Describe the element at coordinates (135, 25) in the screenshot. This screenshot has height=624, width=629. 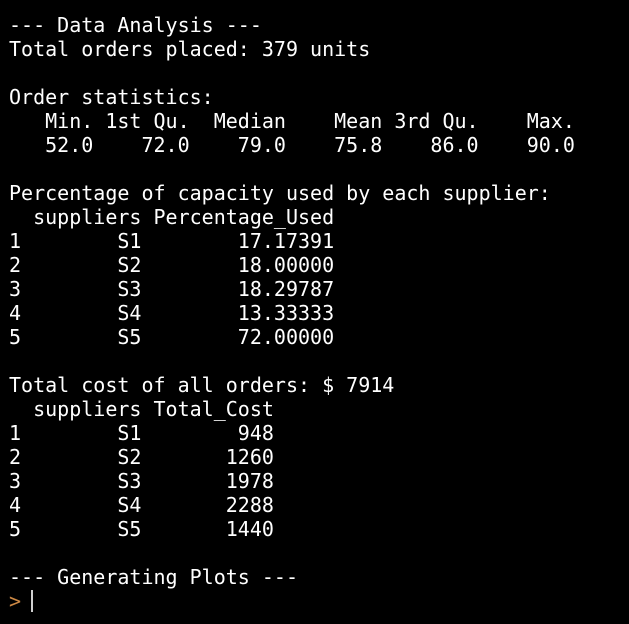
I see `header-data-analysis: --- Data Analysis ---` at that location.